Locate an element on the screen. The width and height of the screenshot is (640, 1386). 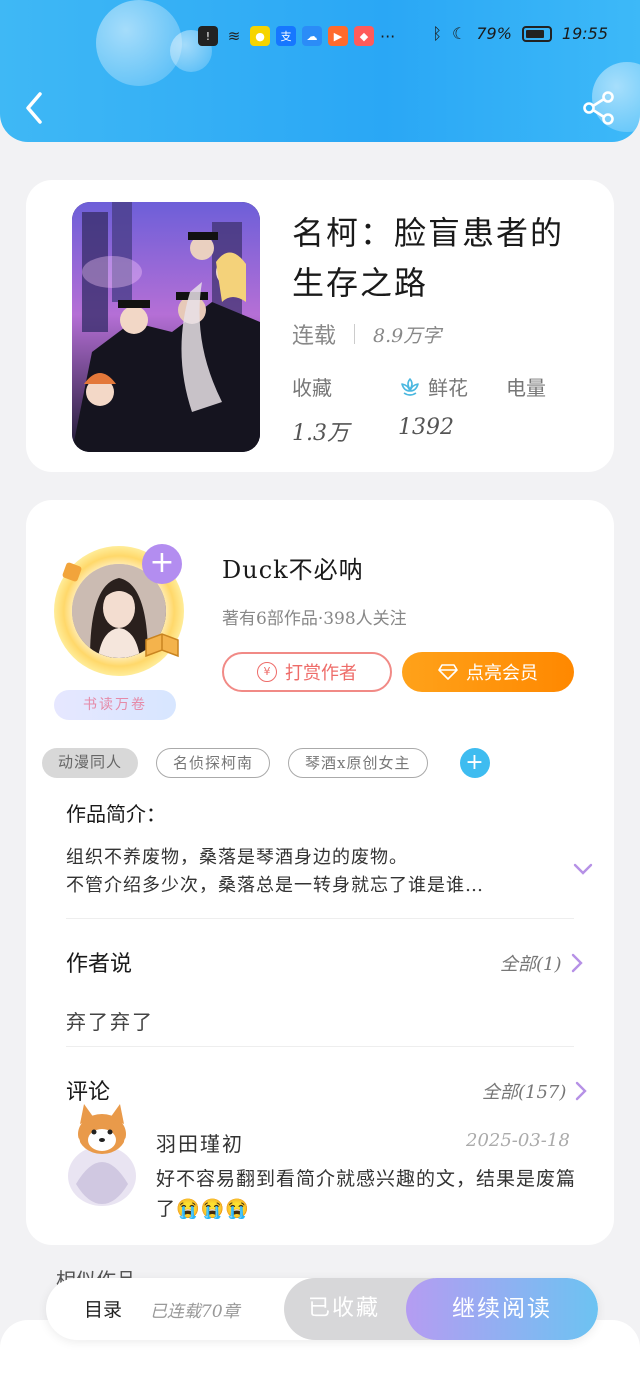
author-says-all-link: 全部(1) is located at coordinates (542, 963).